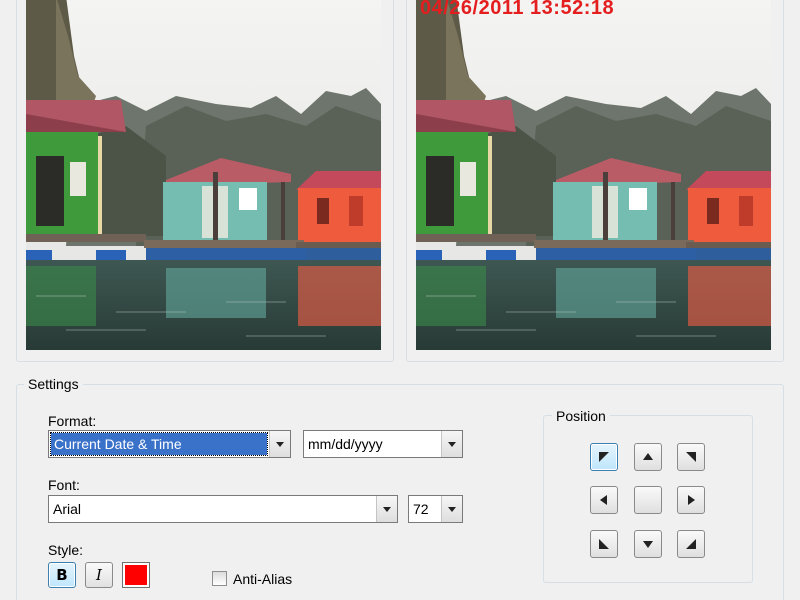 This screenshot has width=800, height=600. I want to click on text-color-button, so click(136, 575).